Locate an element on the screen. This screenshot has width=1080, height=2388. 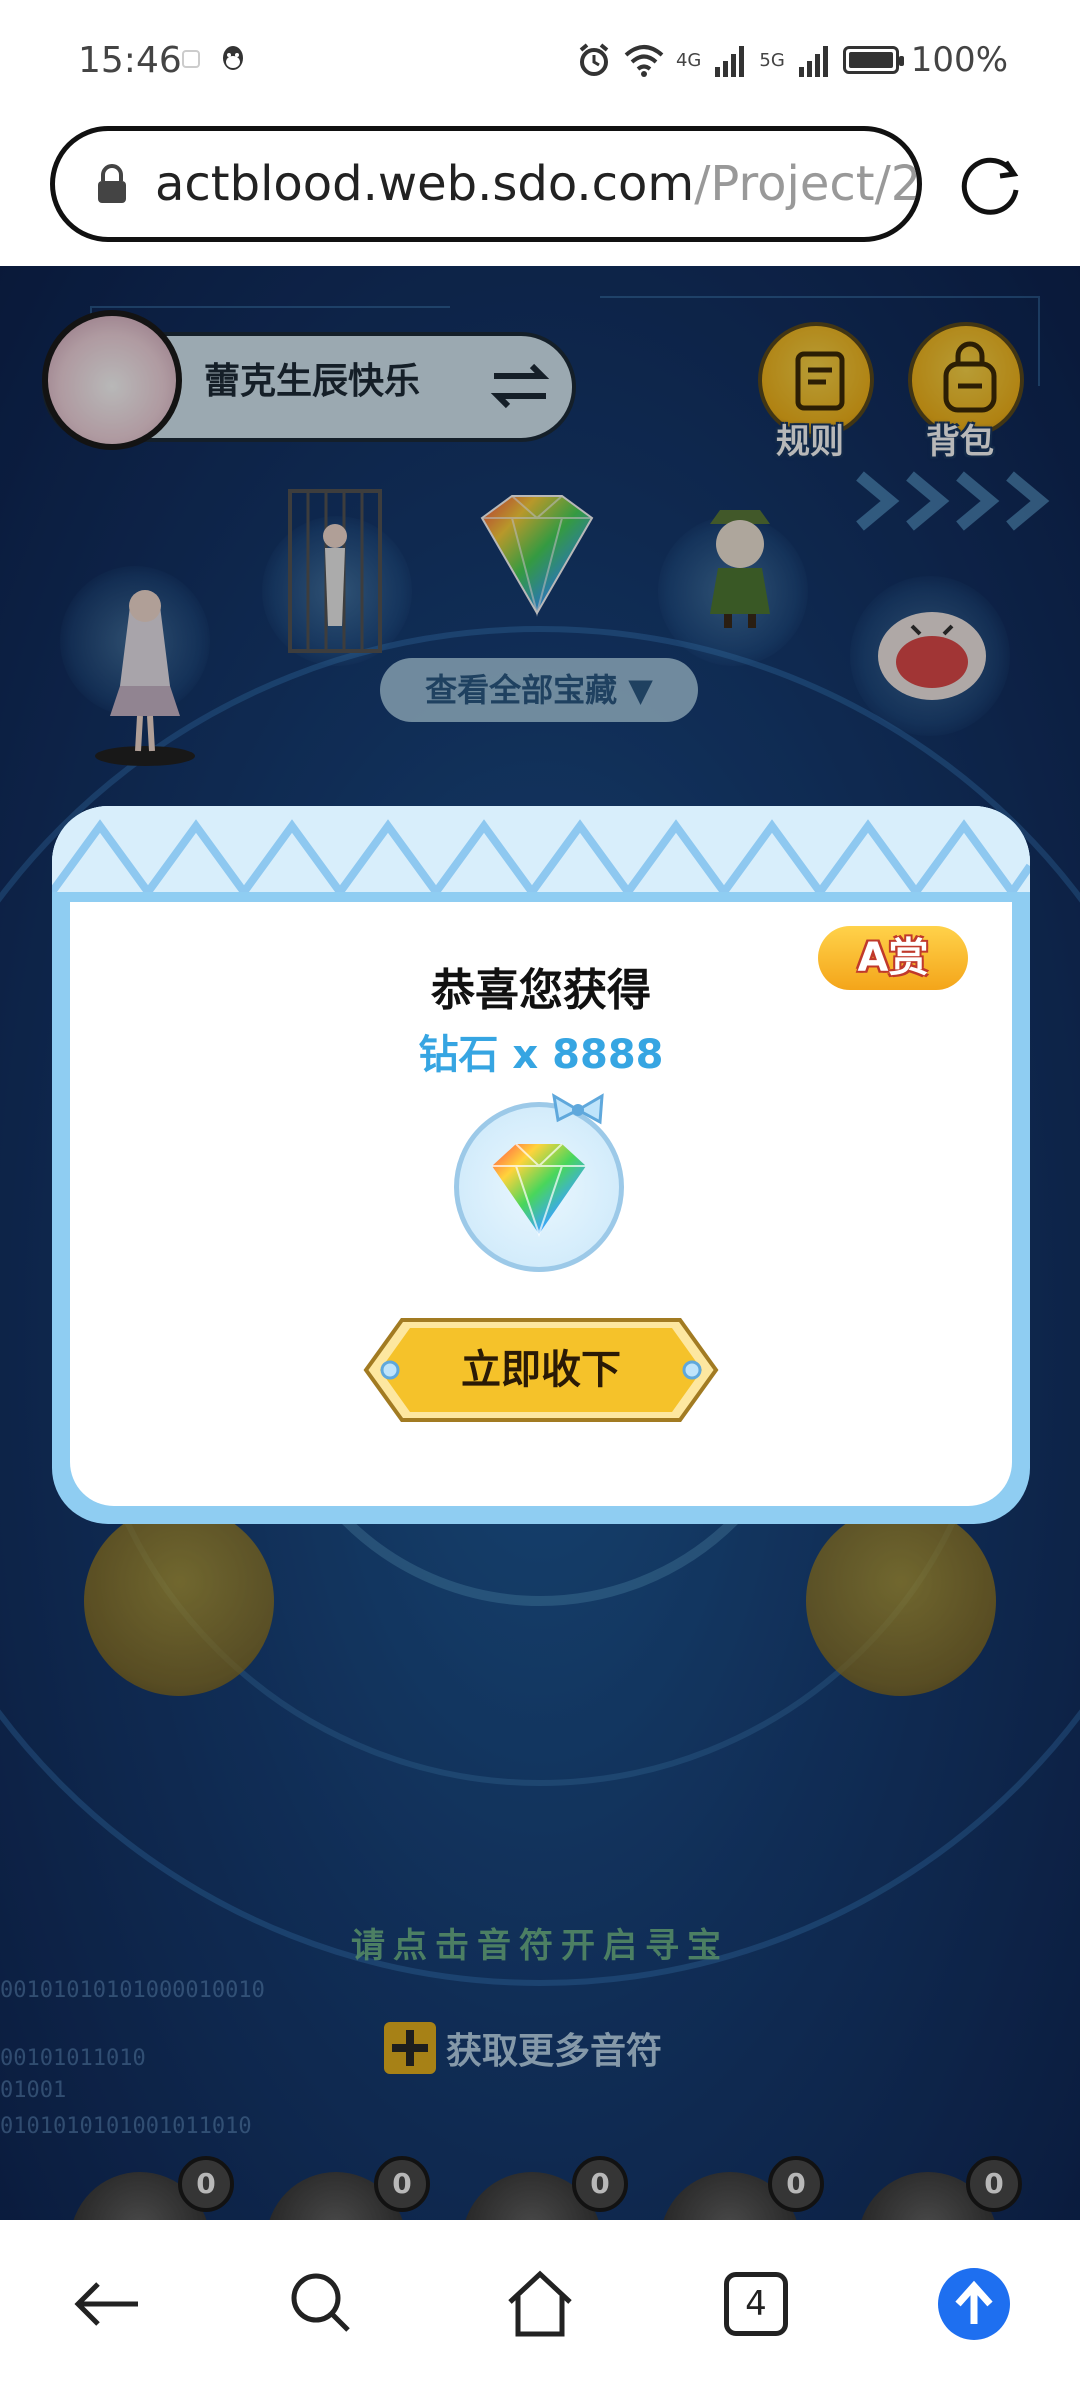
accept-button-label: 立即收下 is located at coordinates (541, 1370).